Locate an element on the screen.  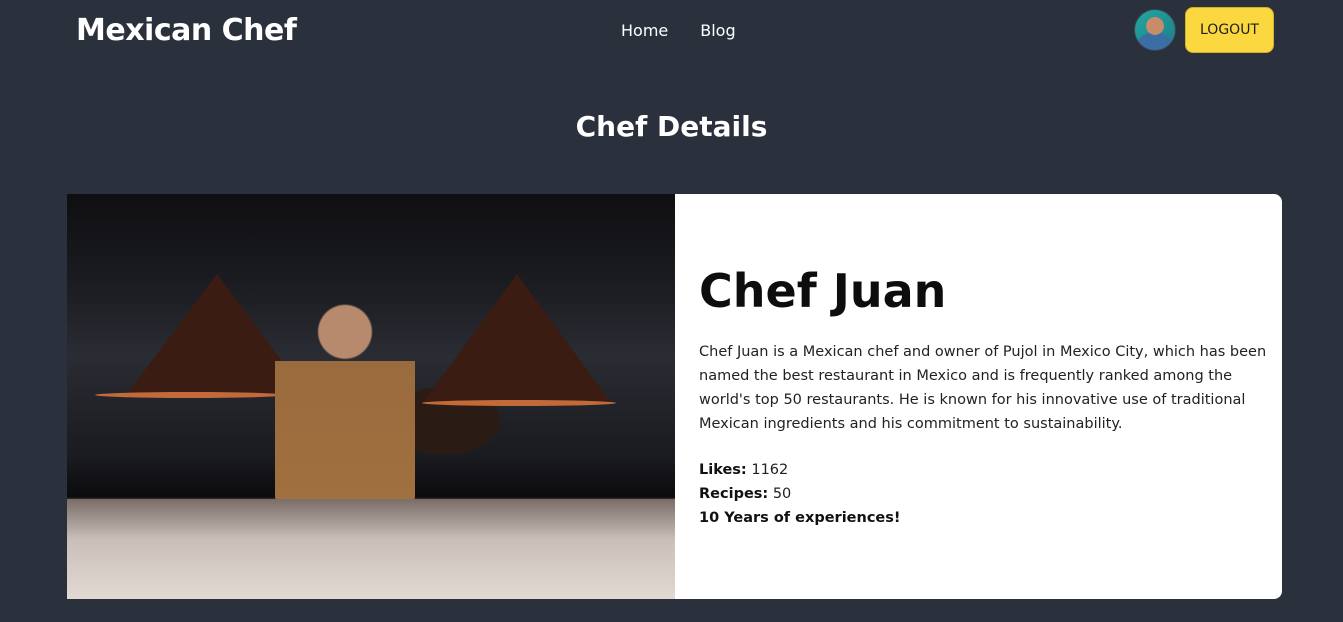
avatar is located at coordinates (1155, 30).